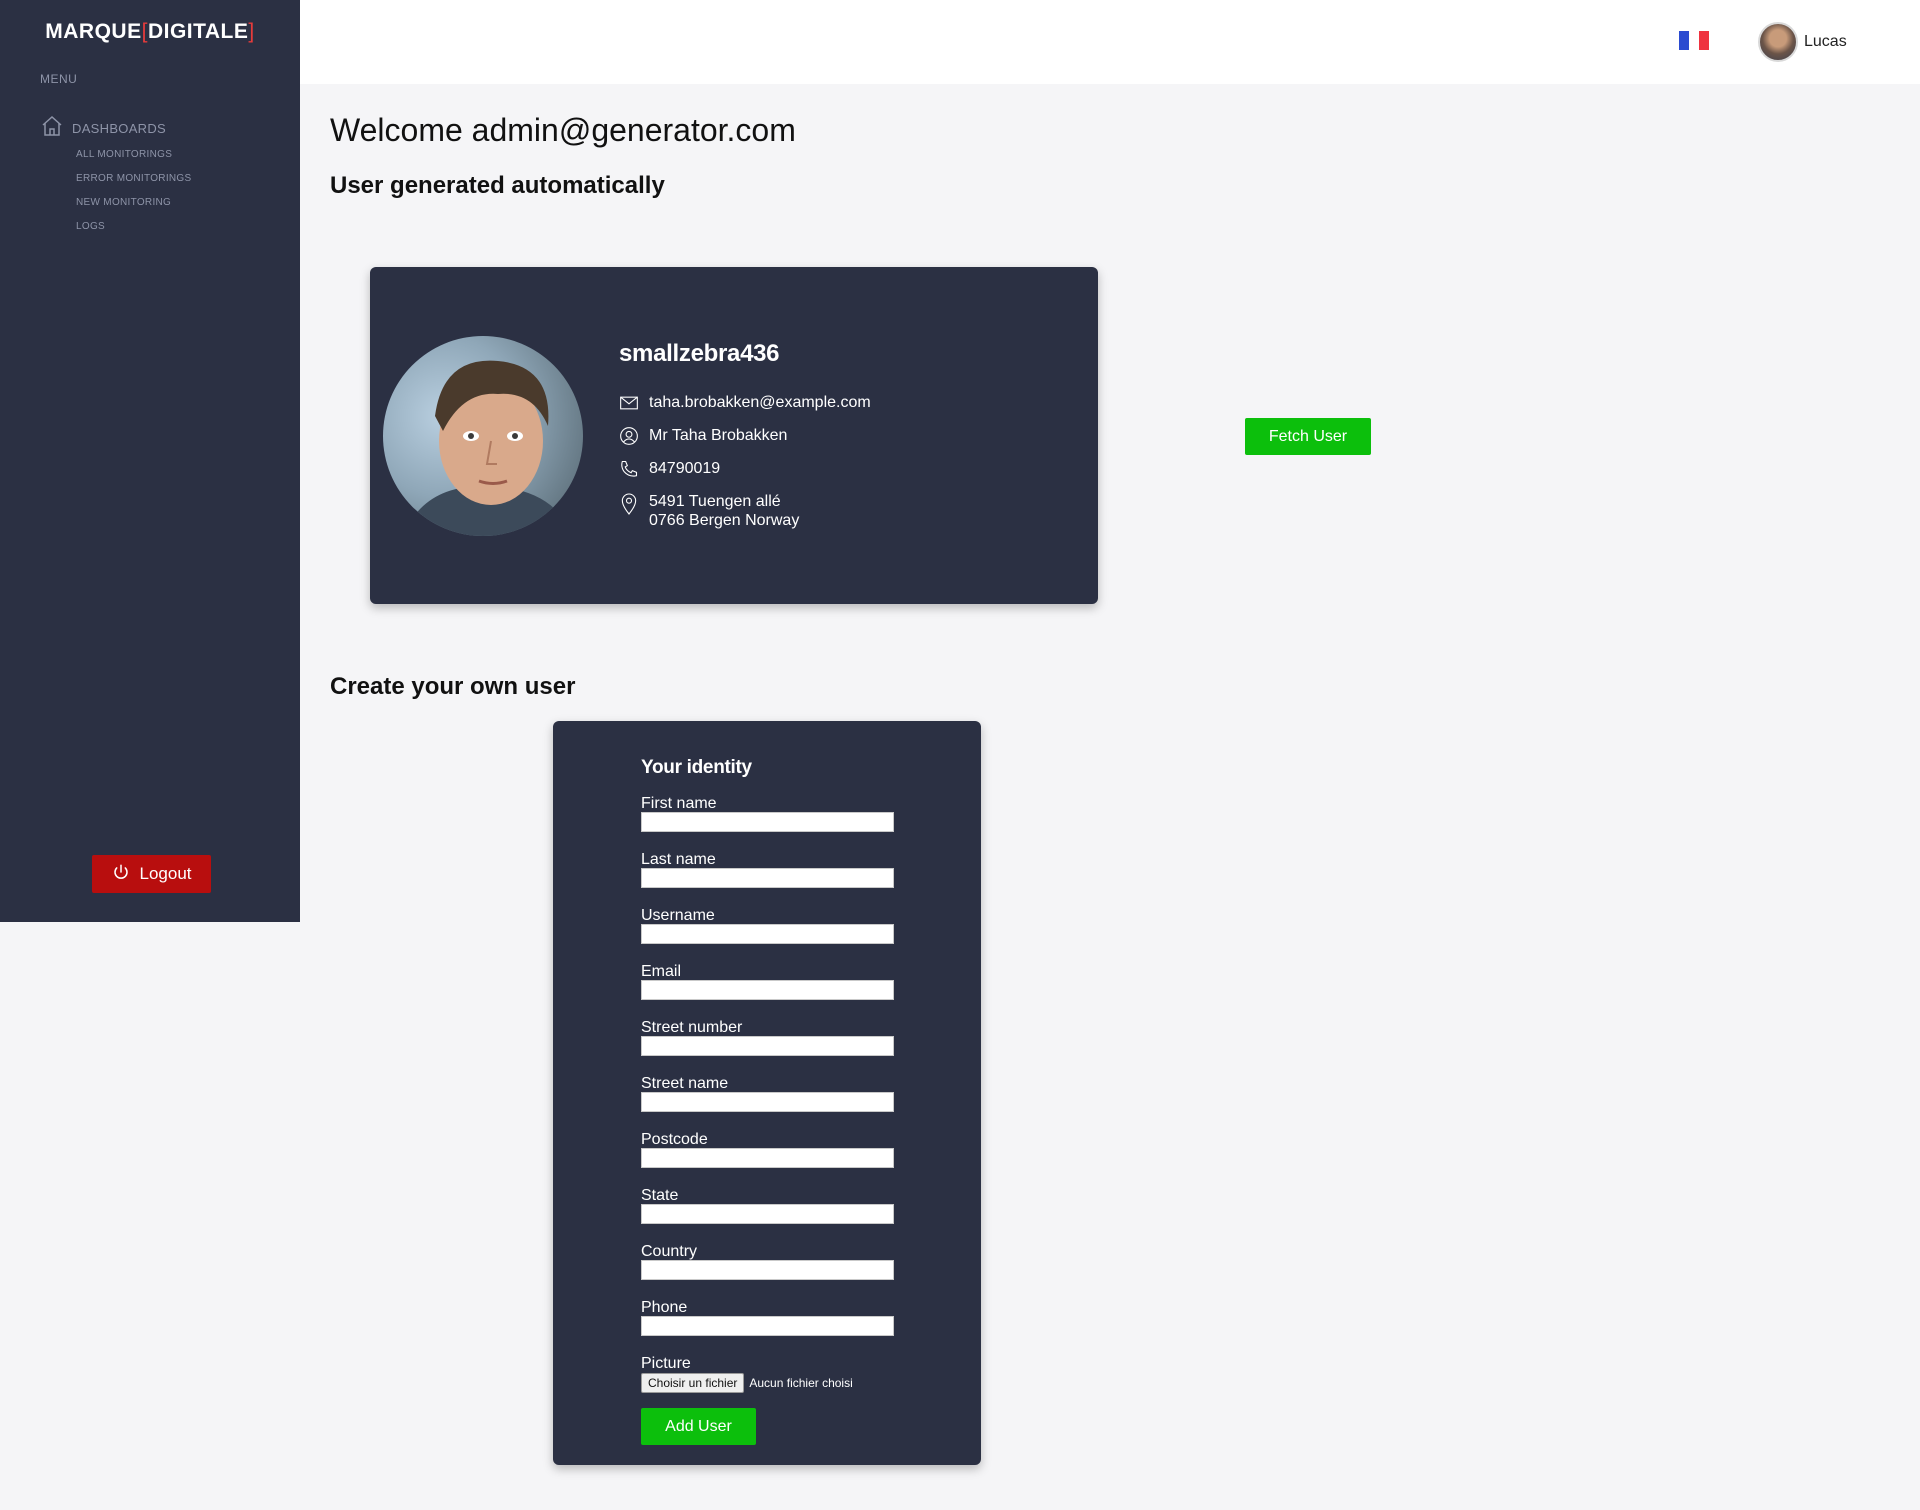  What do you see at coordinates (121, 874) in the screenshot?
I see `power-icon` at bounding box center [121, 874].